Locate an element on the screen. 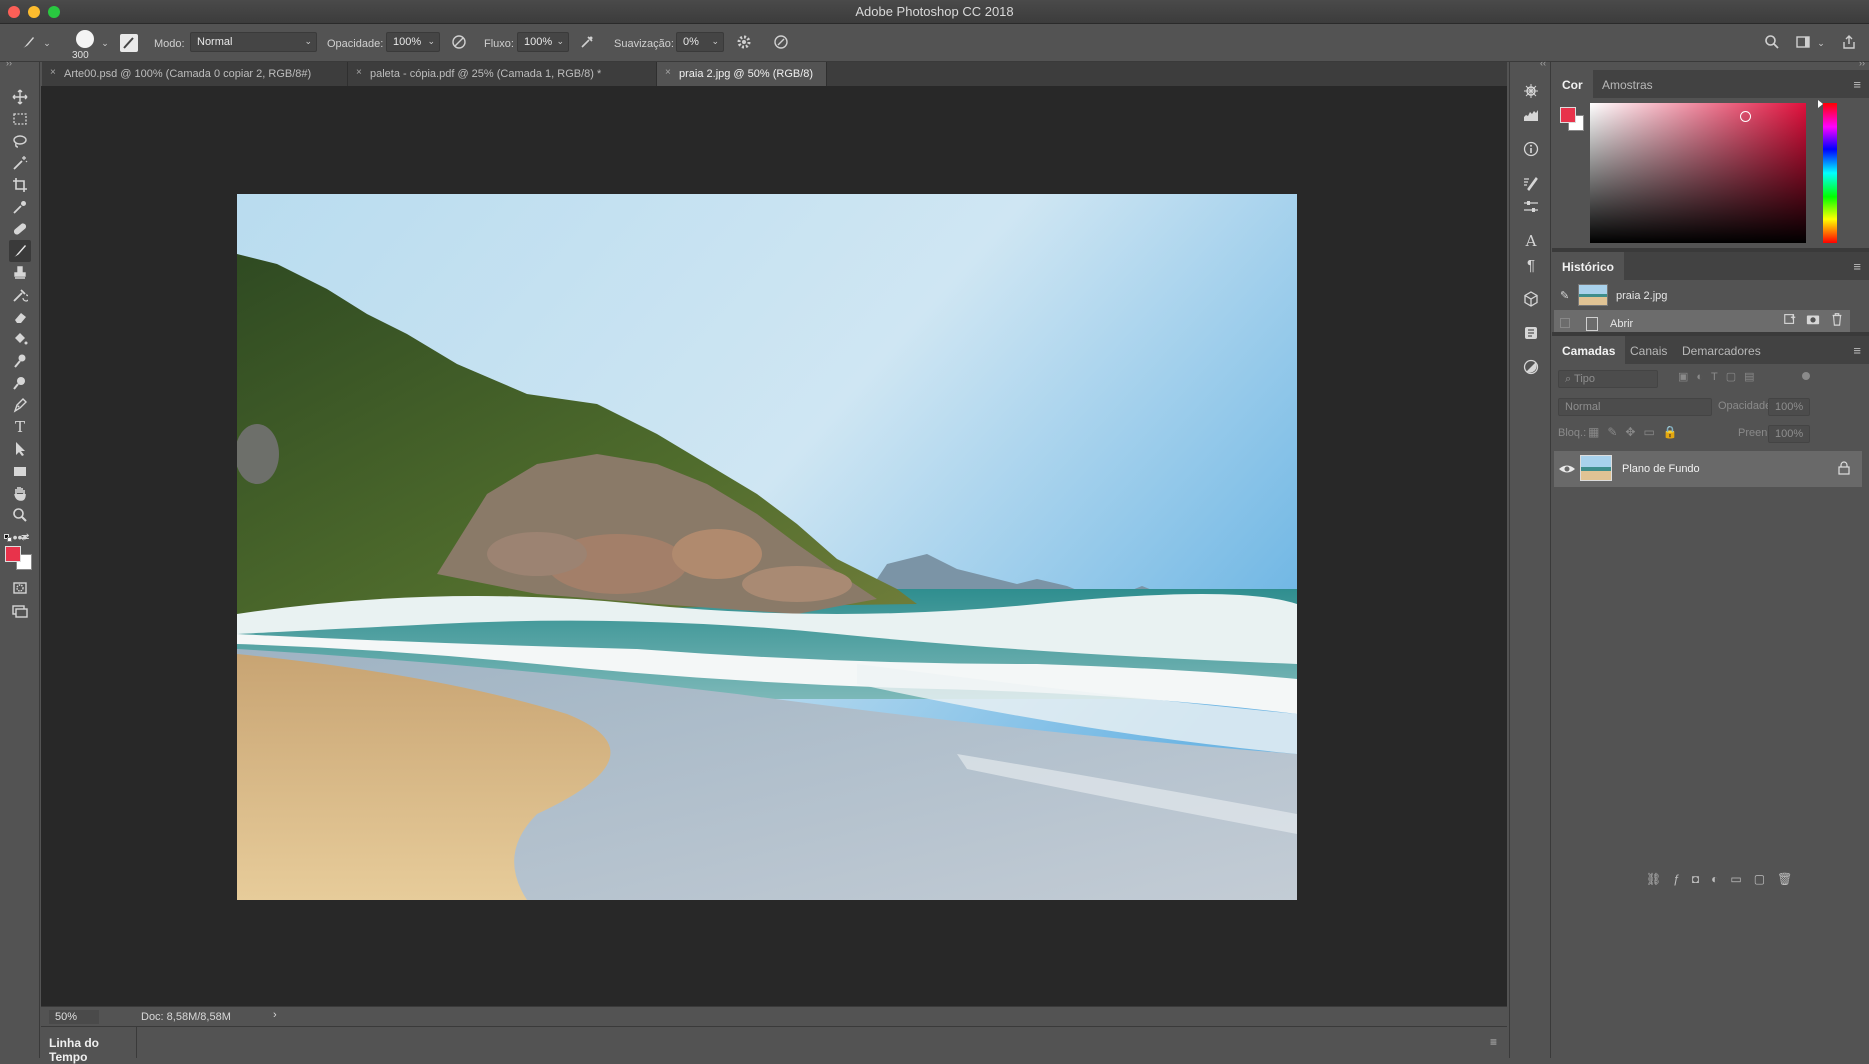 The height and width of the screenshot is (1064, 1869). swap-colors-icon: ⇄ is located at coordinates (25, 537).